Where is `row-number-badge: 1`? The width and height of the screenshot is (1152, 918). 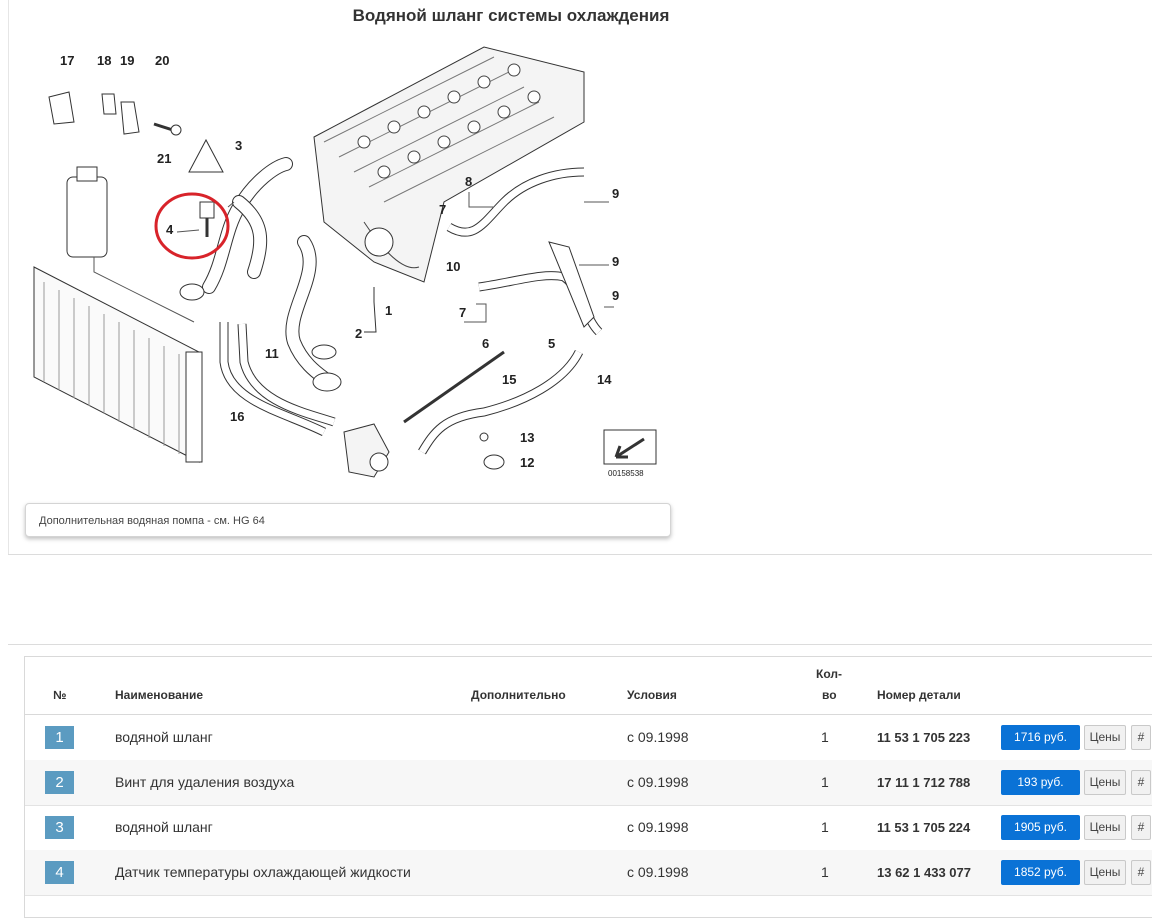 row-number-badge: 1 is located at coordinates (59, 737).